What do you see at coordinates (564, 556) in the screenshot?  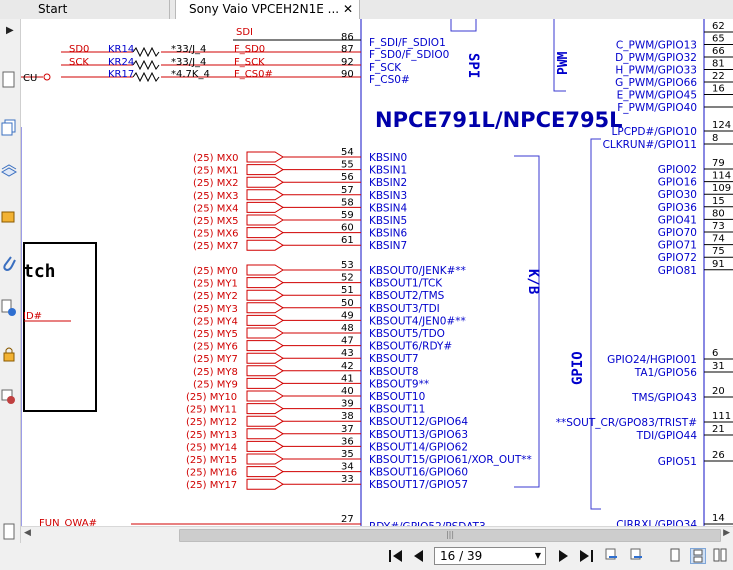 I see `next-page-icon` at bounding box center [564, 556].